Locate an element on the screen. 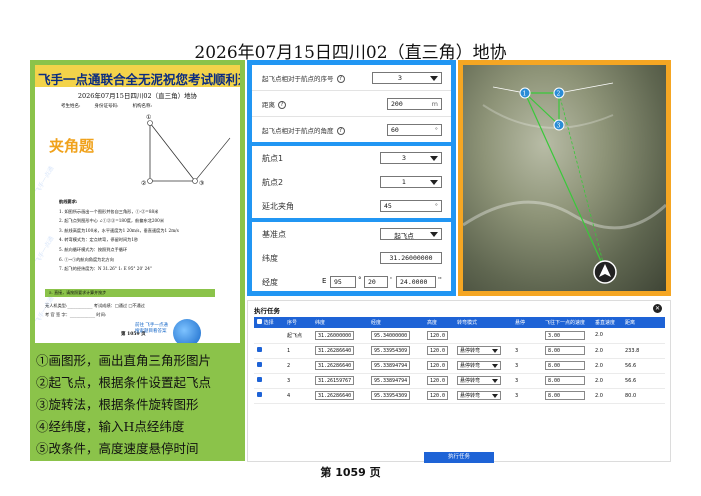 The height and width of the screenshot is (496, 701). longitude-dir: E is located at coordinates (324, 281).